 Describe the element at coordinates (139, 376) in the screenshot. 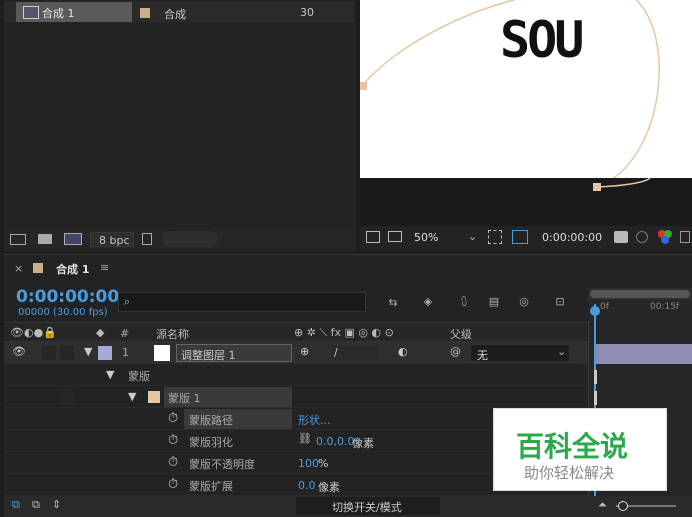

I see `masks-group-label: 蒙版` at that location.